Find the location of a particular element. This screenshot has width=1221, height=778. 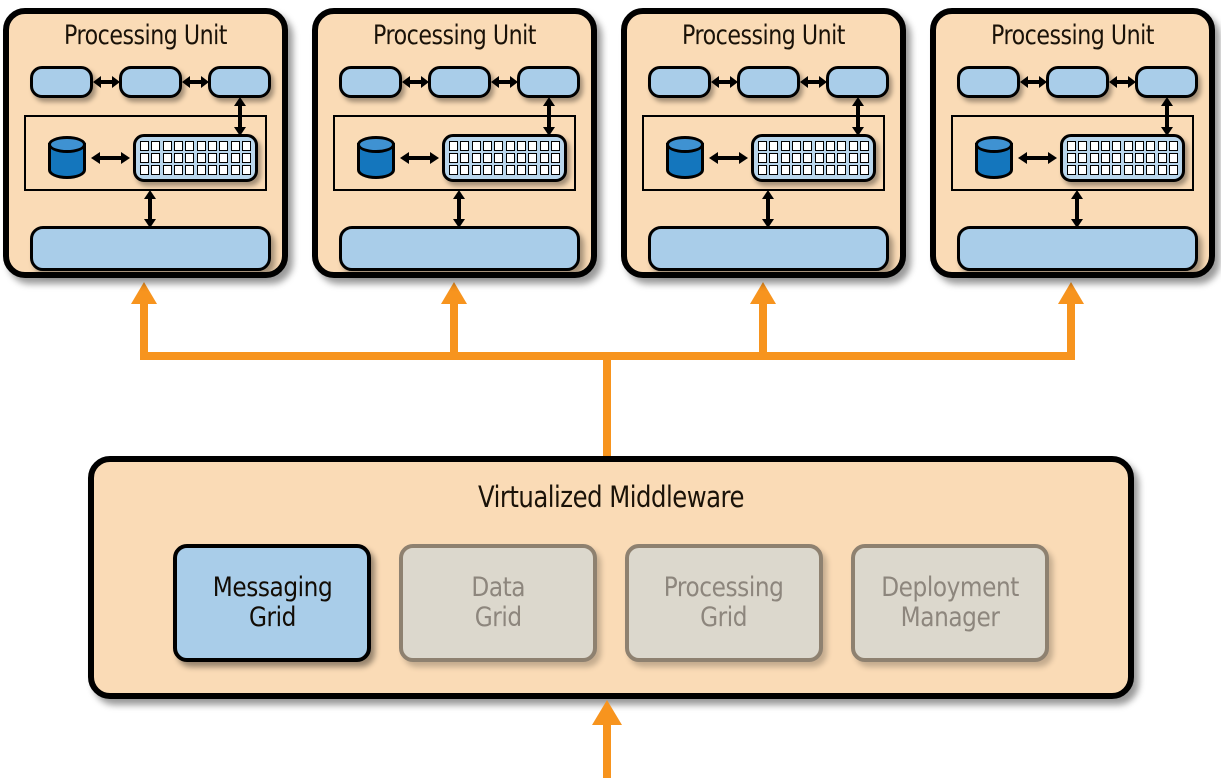

pu4-arrow-db-to-grid is located at coordinates (1037, 158).